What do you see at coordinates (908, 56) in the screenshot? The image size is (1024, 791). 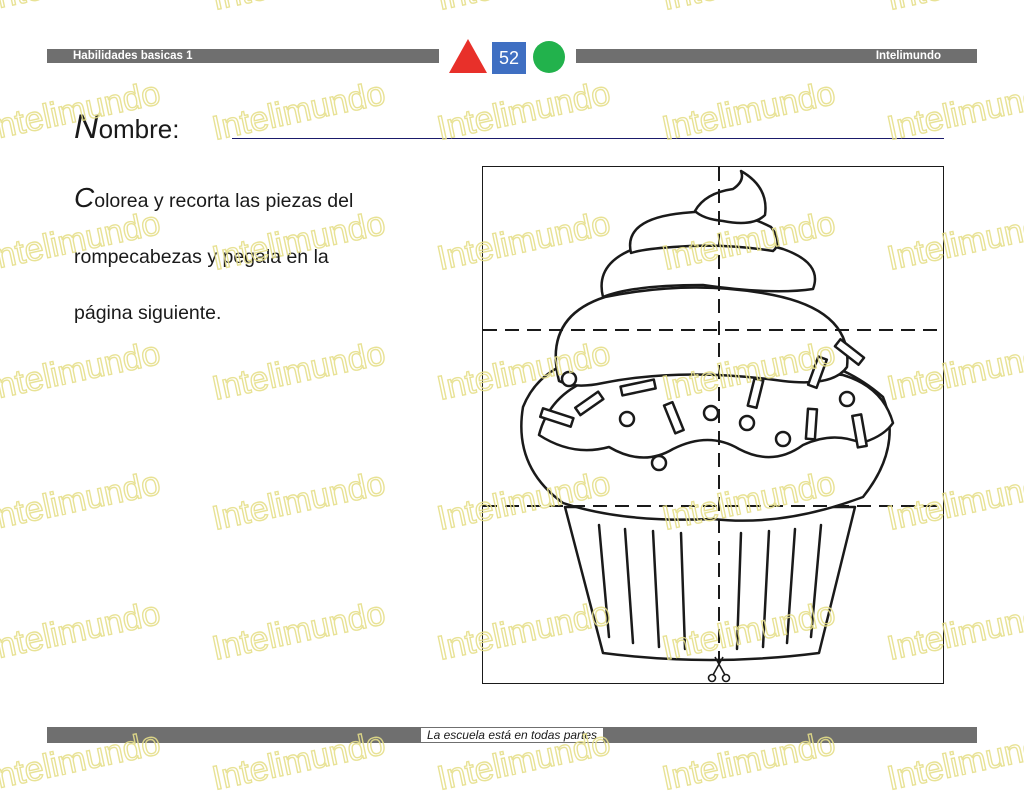 I see `publisher-name: Intelimundo` at bounding box center [908, 56].